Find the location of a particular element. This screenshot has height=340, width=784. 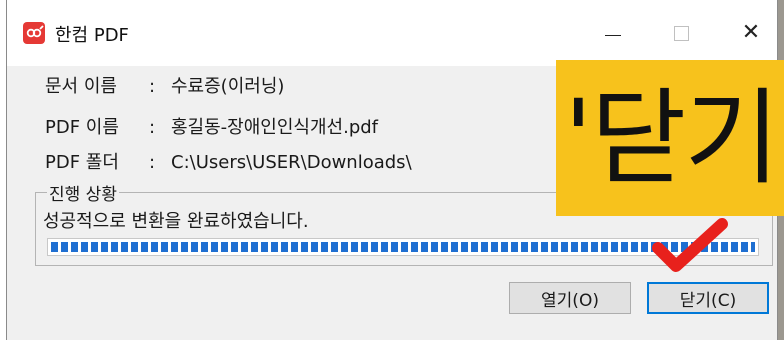

doc-name-value: 수료증(이러닝) is located at coordinates (228, 86).